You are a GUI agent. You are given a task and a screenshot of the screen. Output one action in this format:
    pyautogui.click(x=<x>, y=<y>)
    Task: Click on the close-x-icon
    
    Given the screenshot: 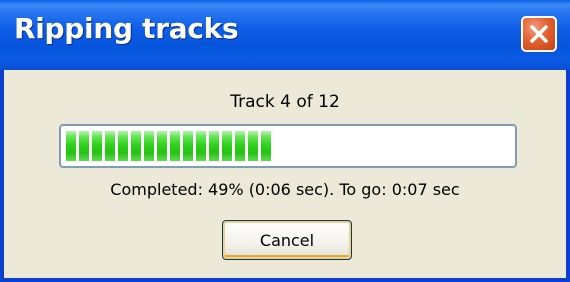 What is the action you would take?
    pyautogui.click(x=539, y=34)
    